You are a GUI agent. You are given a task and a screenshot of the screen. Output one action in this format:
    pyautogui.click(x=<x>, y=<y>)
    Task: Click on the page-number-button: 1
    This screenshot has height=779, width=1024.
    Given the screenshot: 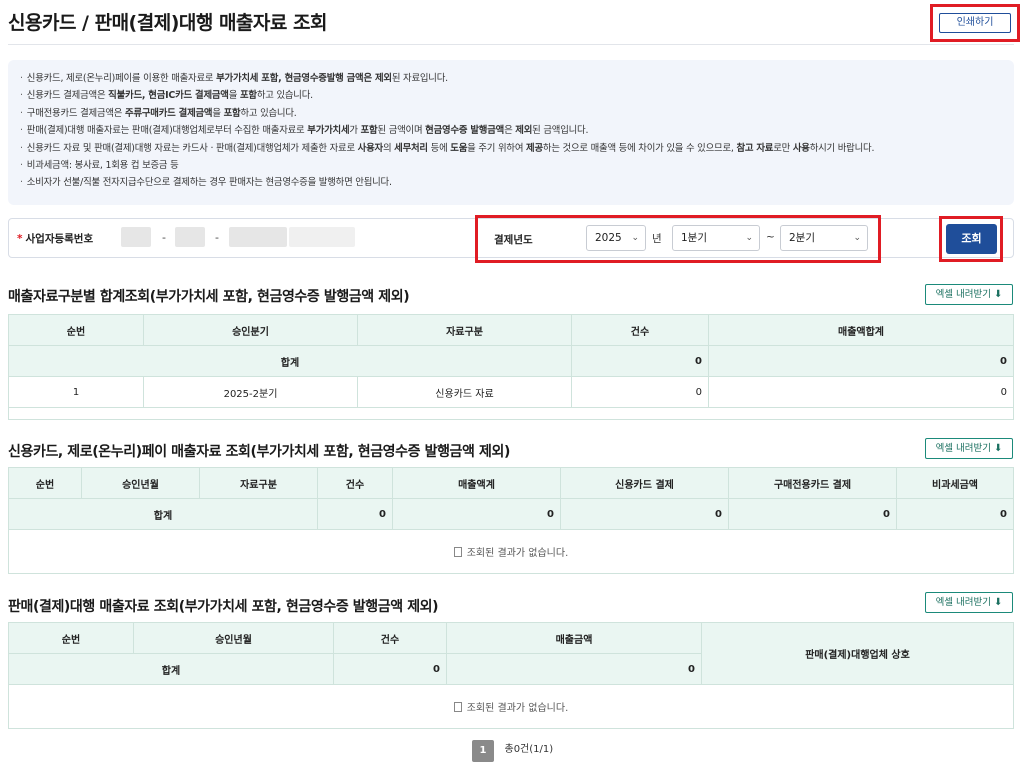 What is the action you would take?
    pyautogui.click(x=483, y=751)
    